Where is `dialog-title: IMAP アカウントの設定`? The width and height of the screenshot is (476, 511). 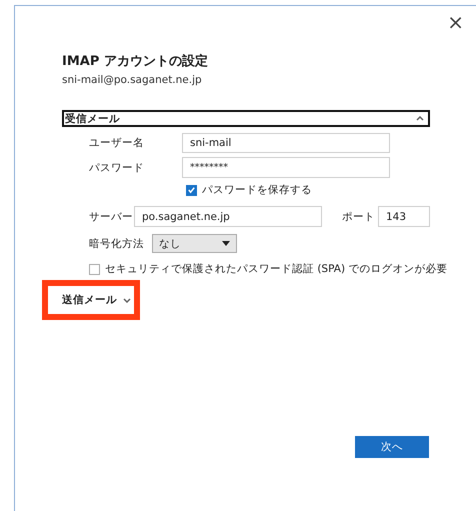 dialog-title: IMAP アカウントの設定 is located at coordinates (135, 62).